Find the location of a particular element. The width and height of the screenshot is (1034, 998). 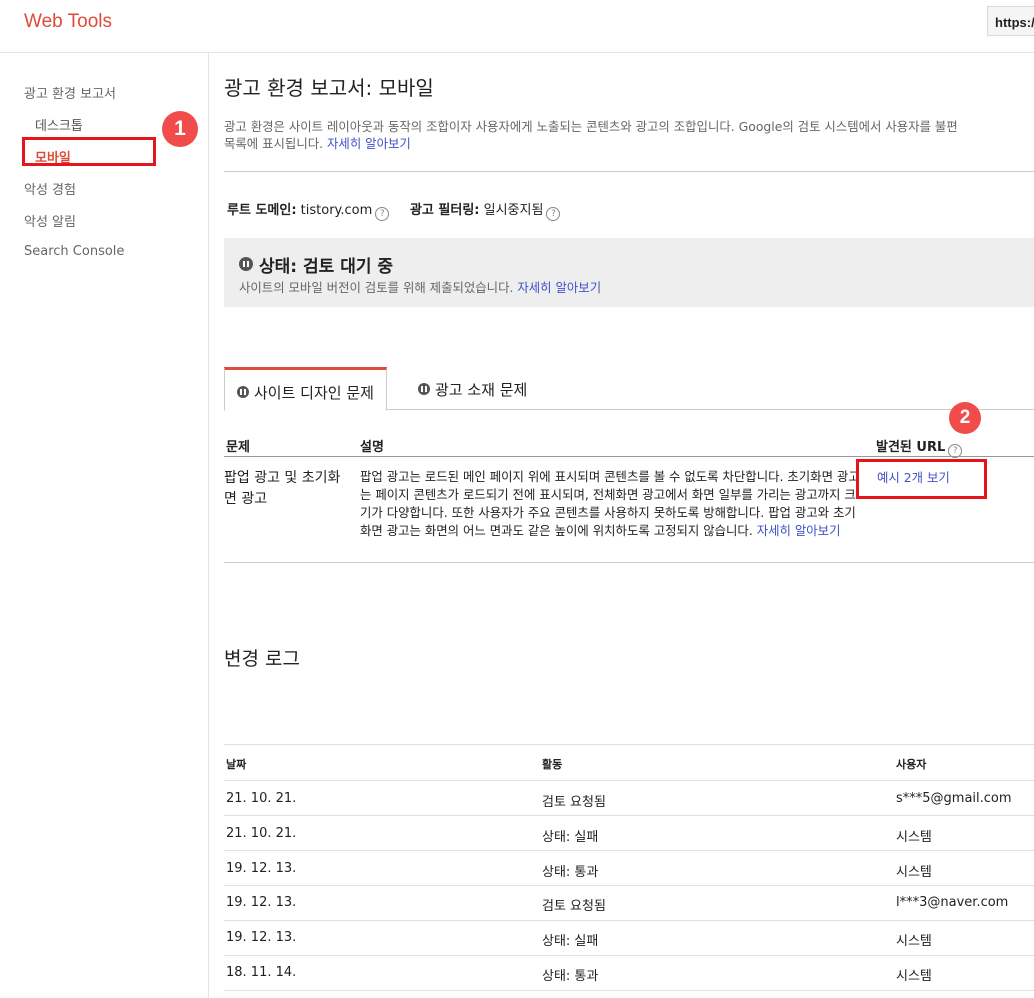

tab-ad-creative-issues: 광고 소재 문제 is located at coordinates (472, 389).